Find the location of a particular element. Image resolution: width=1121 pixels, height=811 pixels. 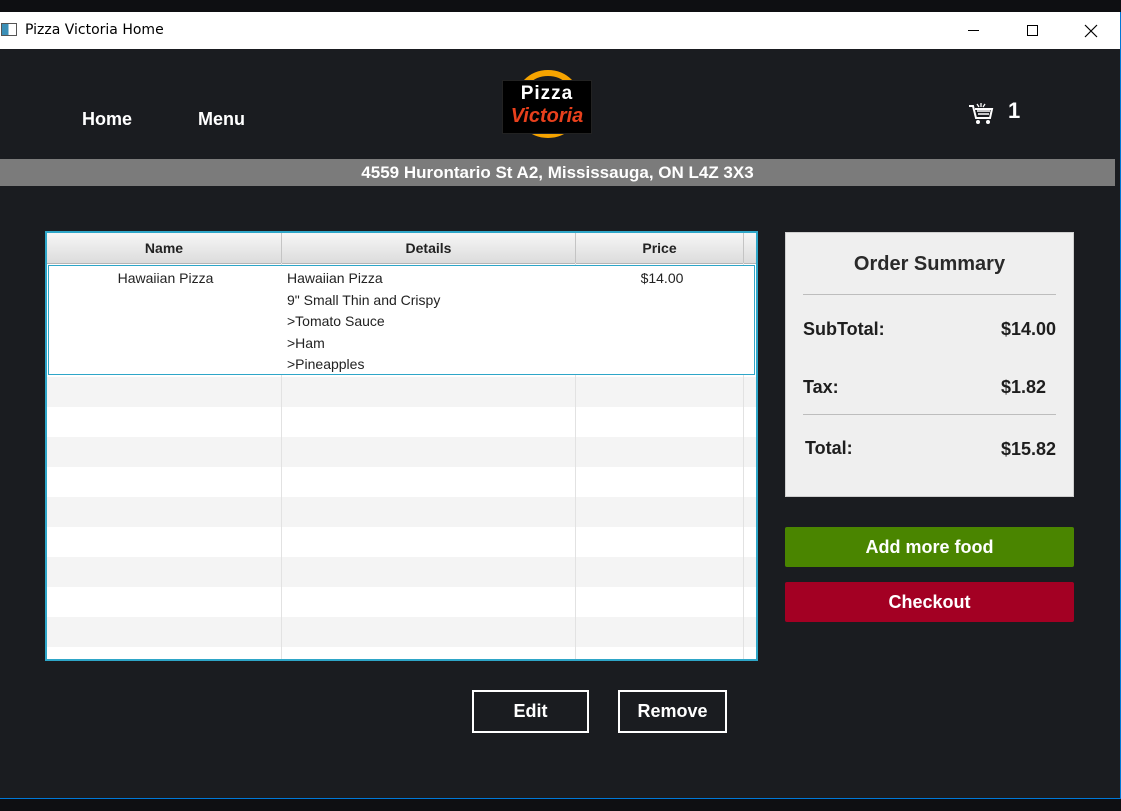

detail-line: >Ham is located at coordinates (306, 342).